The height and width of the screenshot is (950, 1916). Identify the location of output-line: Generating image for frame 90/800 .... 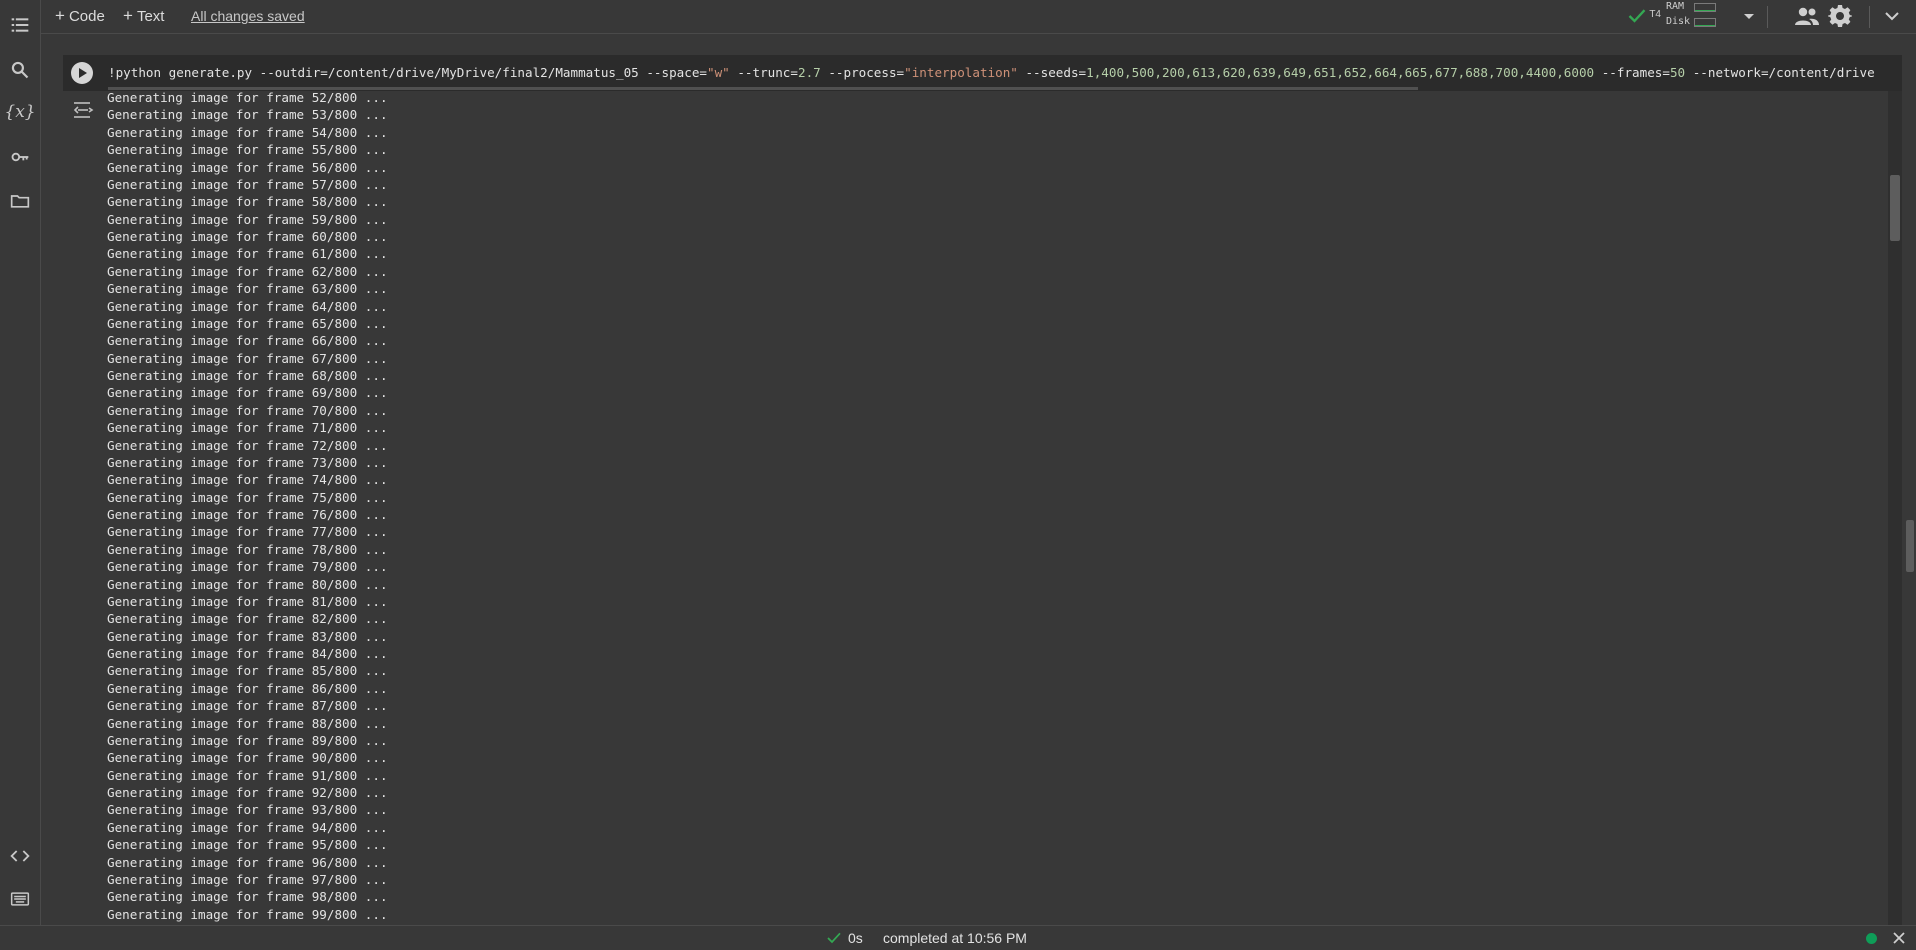
(247, 758).